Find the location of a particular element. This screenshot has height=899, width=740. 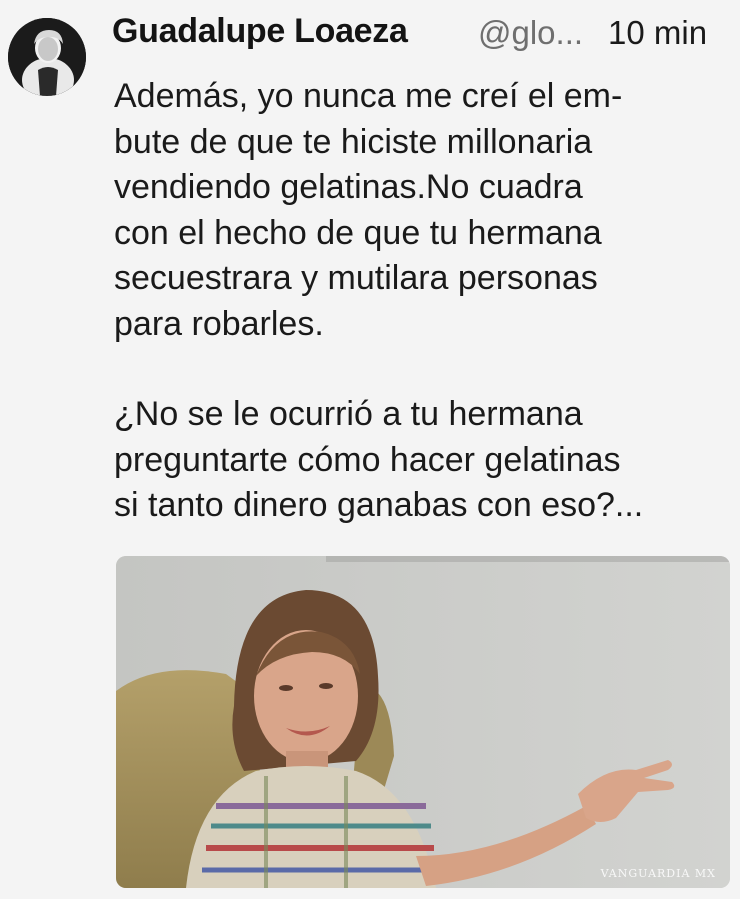

tweet-header: Guadalupe Loaeza @glo... 10 min is located at coordinates (422, 33).